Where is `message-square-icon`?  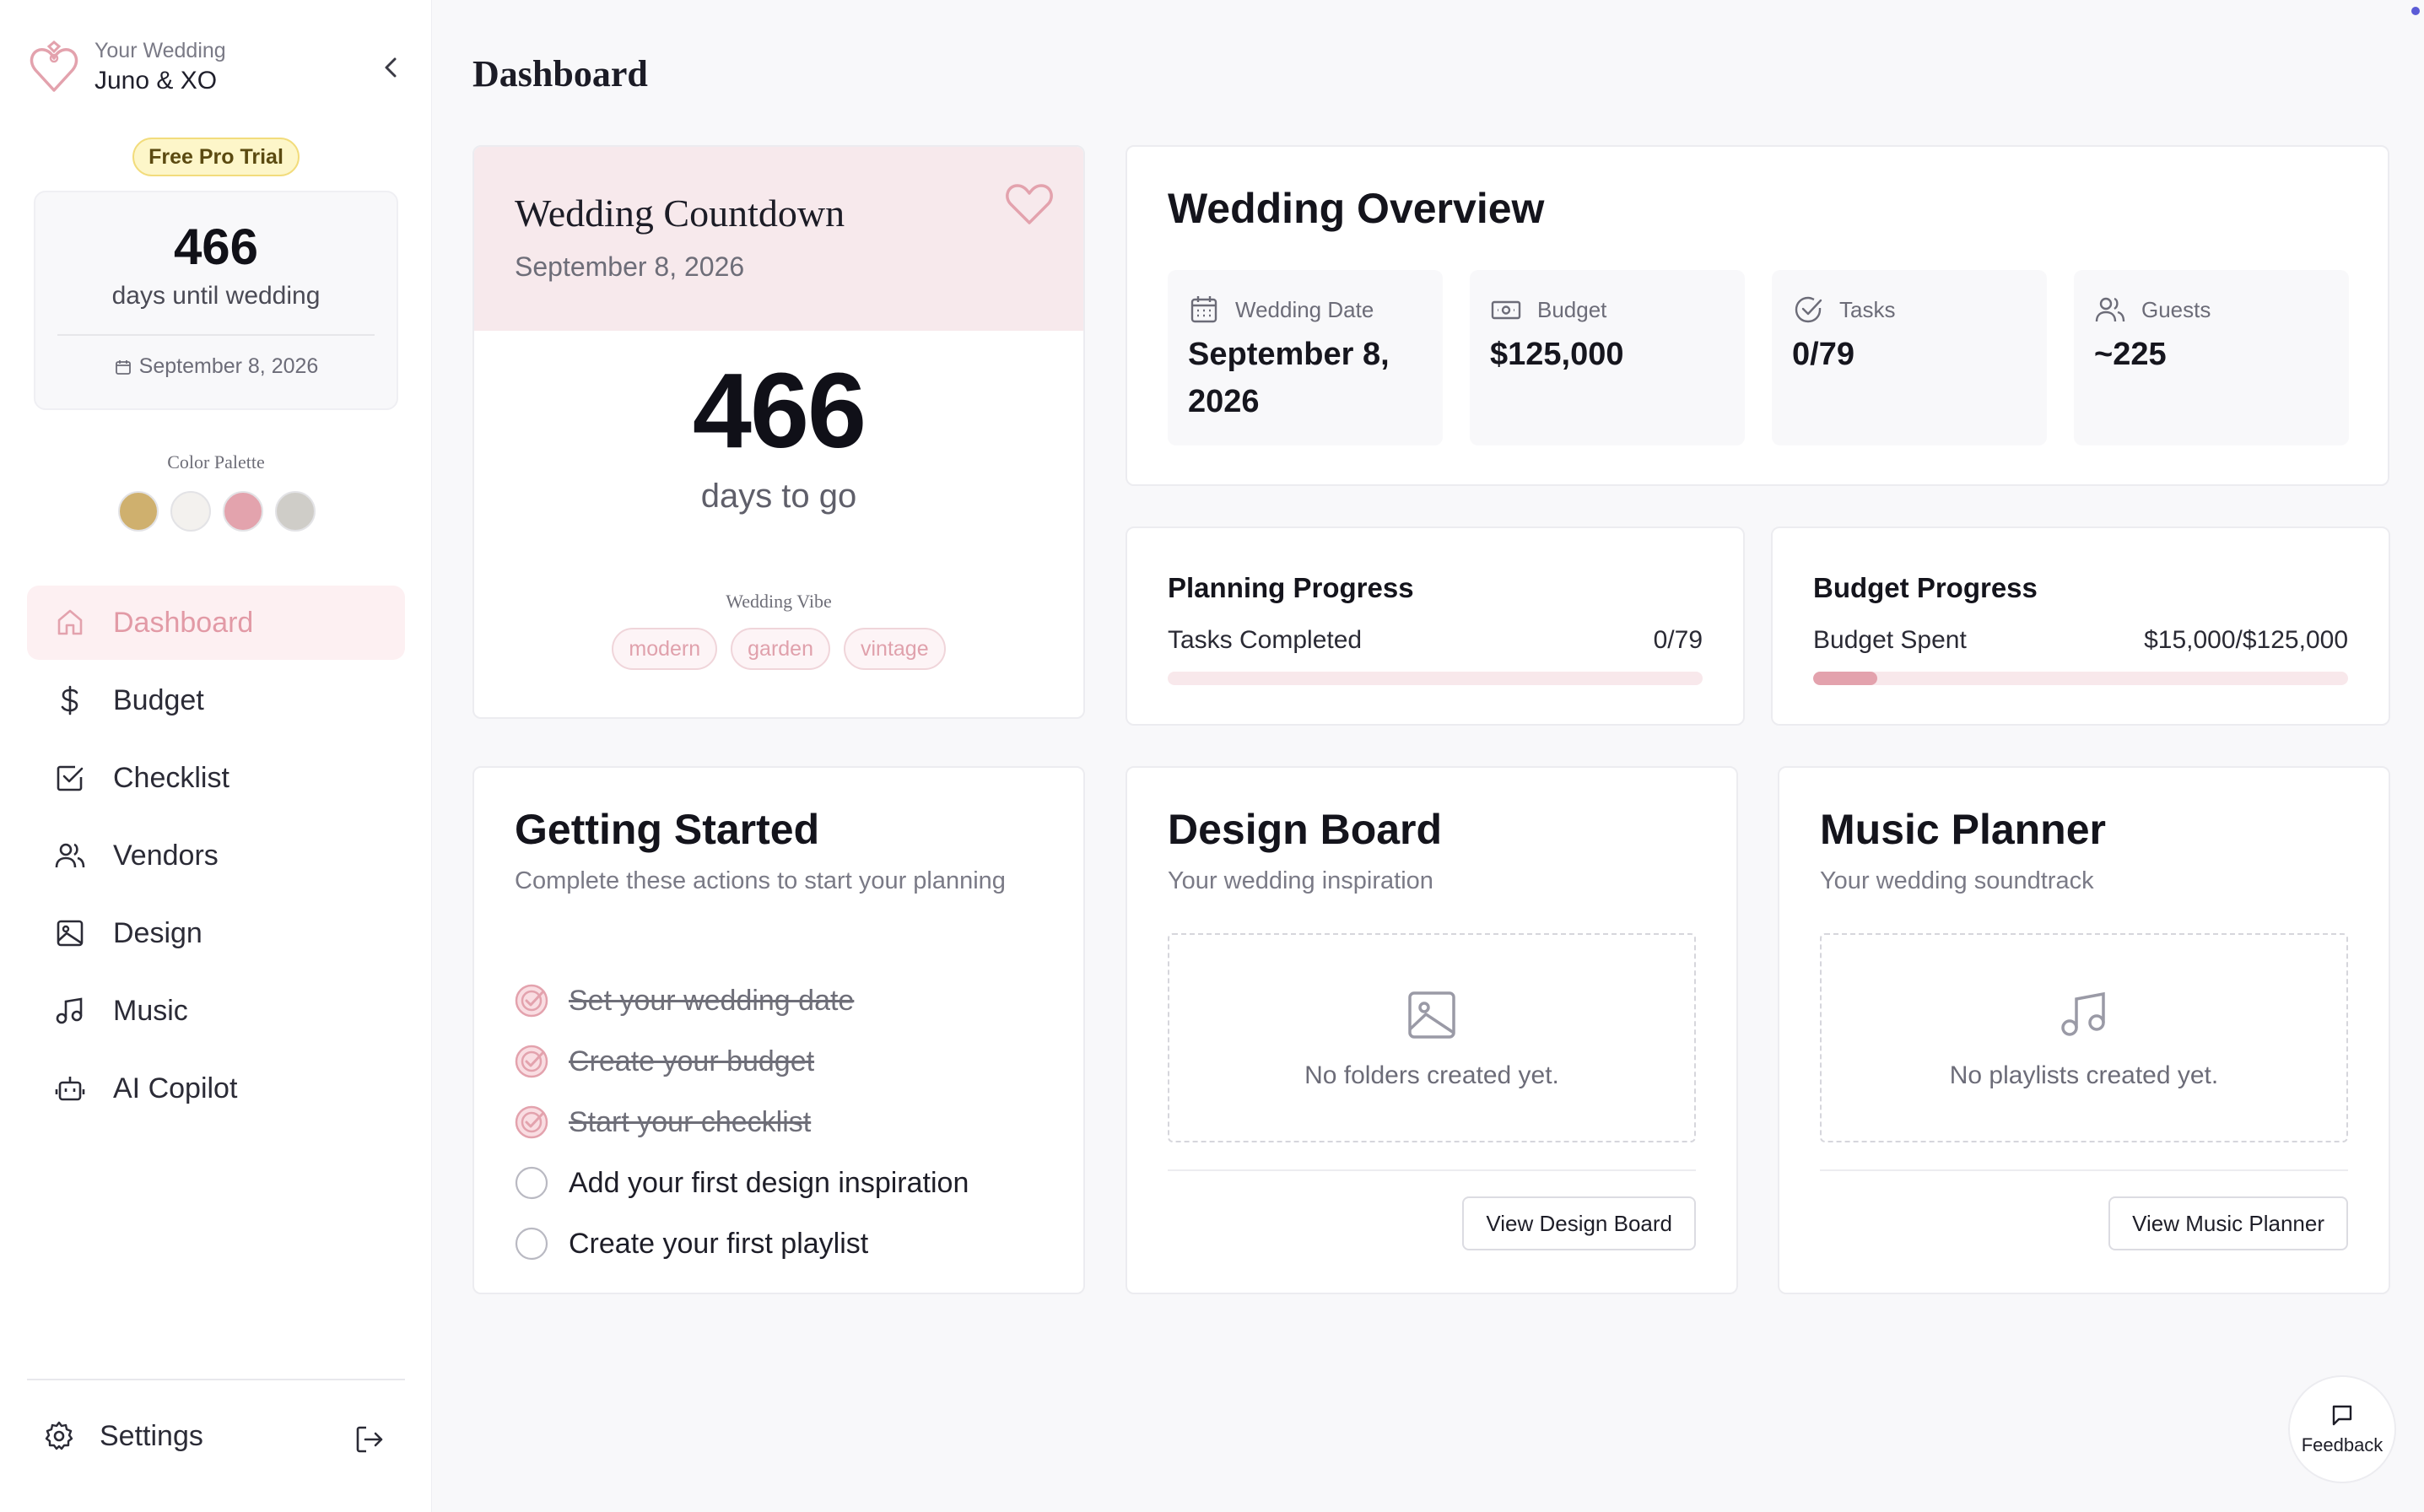
message-square-icon is located at coordinates (2342, 1415).